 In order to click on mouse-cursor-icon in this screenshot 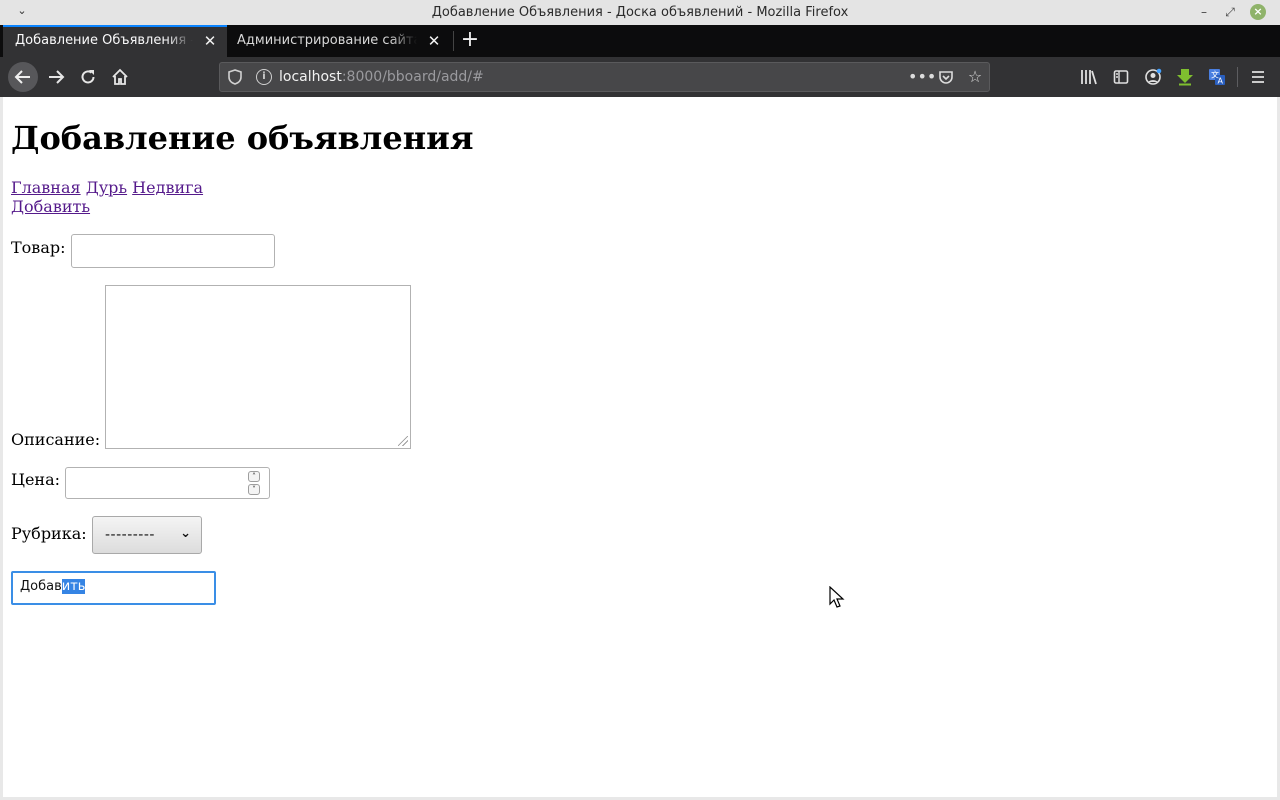, I will do `click(837, 597)`.